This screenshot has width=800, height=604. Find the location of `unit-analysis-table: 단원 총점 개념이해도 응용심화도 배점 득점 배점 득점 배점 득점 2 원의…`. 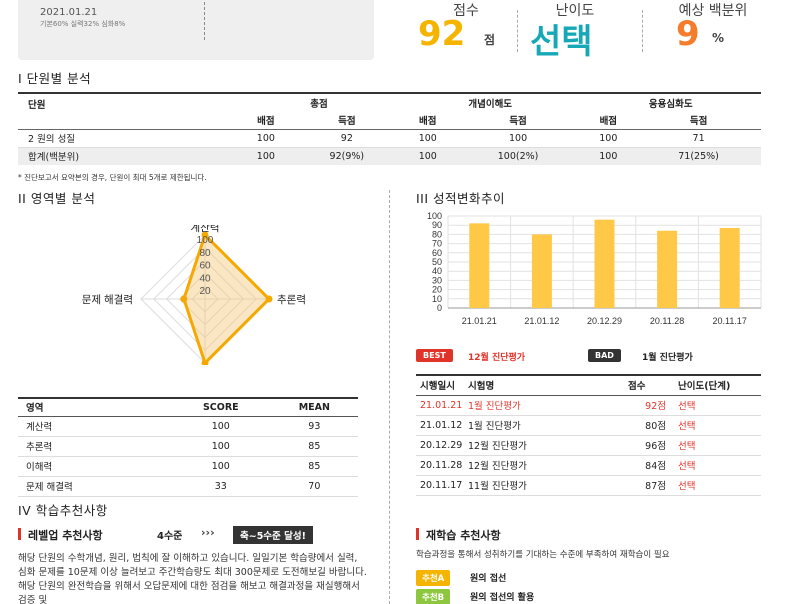

unit-analysis-table: 단원 총점 개념이해도 응용심화도 배점 득점 배점 득점 배점 득점 2 원의… is located at coordinates (389, 128).